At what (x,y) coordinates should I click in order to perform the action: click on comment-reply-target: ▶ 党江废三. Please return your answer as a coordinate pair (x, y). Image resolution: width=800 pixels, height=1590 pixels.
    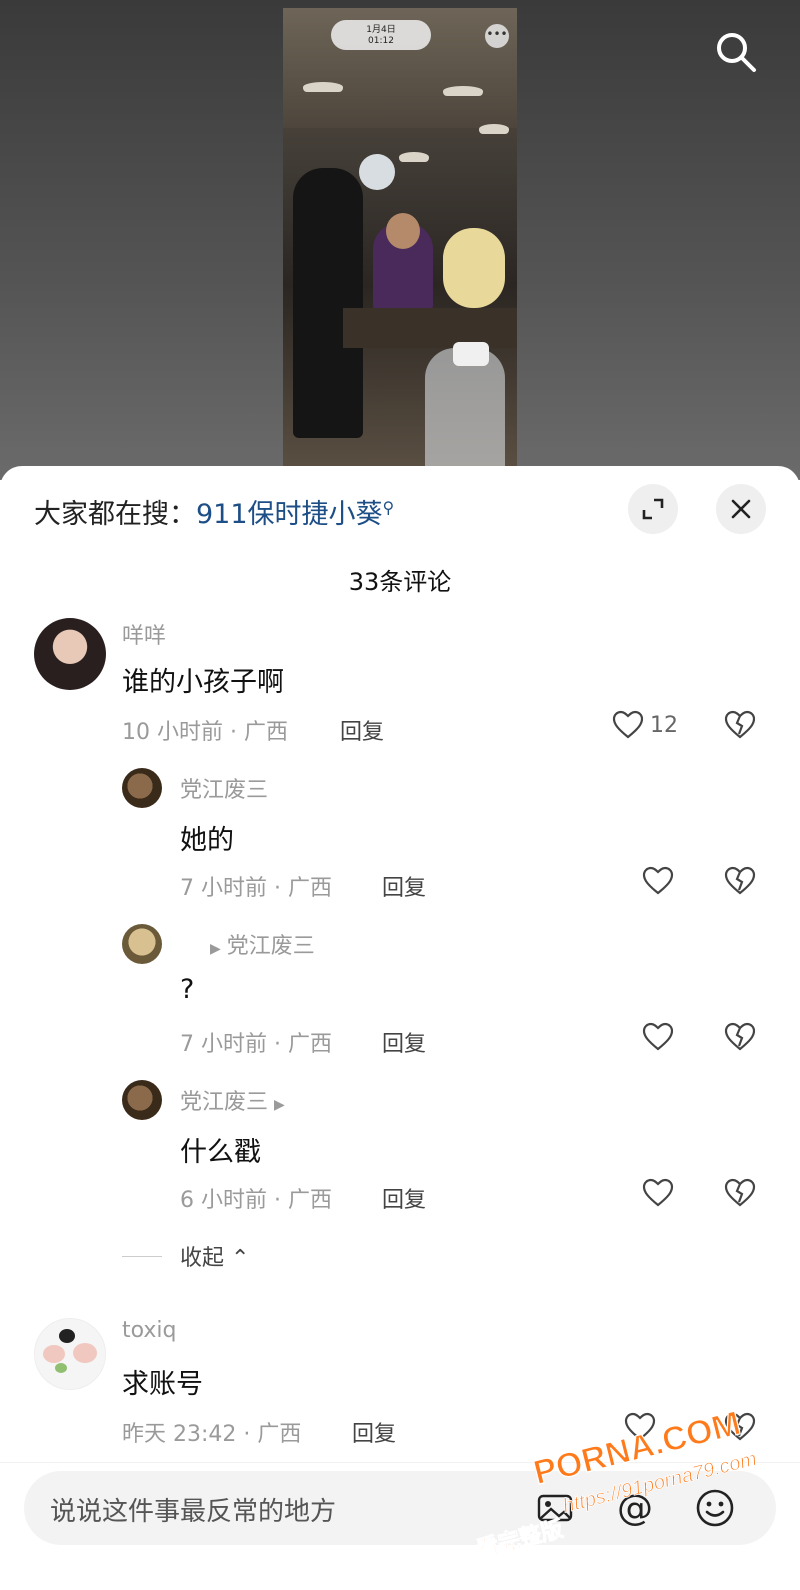
    Looking at the image, I should click on (259, 944).